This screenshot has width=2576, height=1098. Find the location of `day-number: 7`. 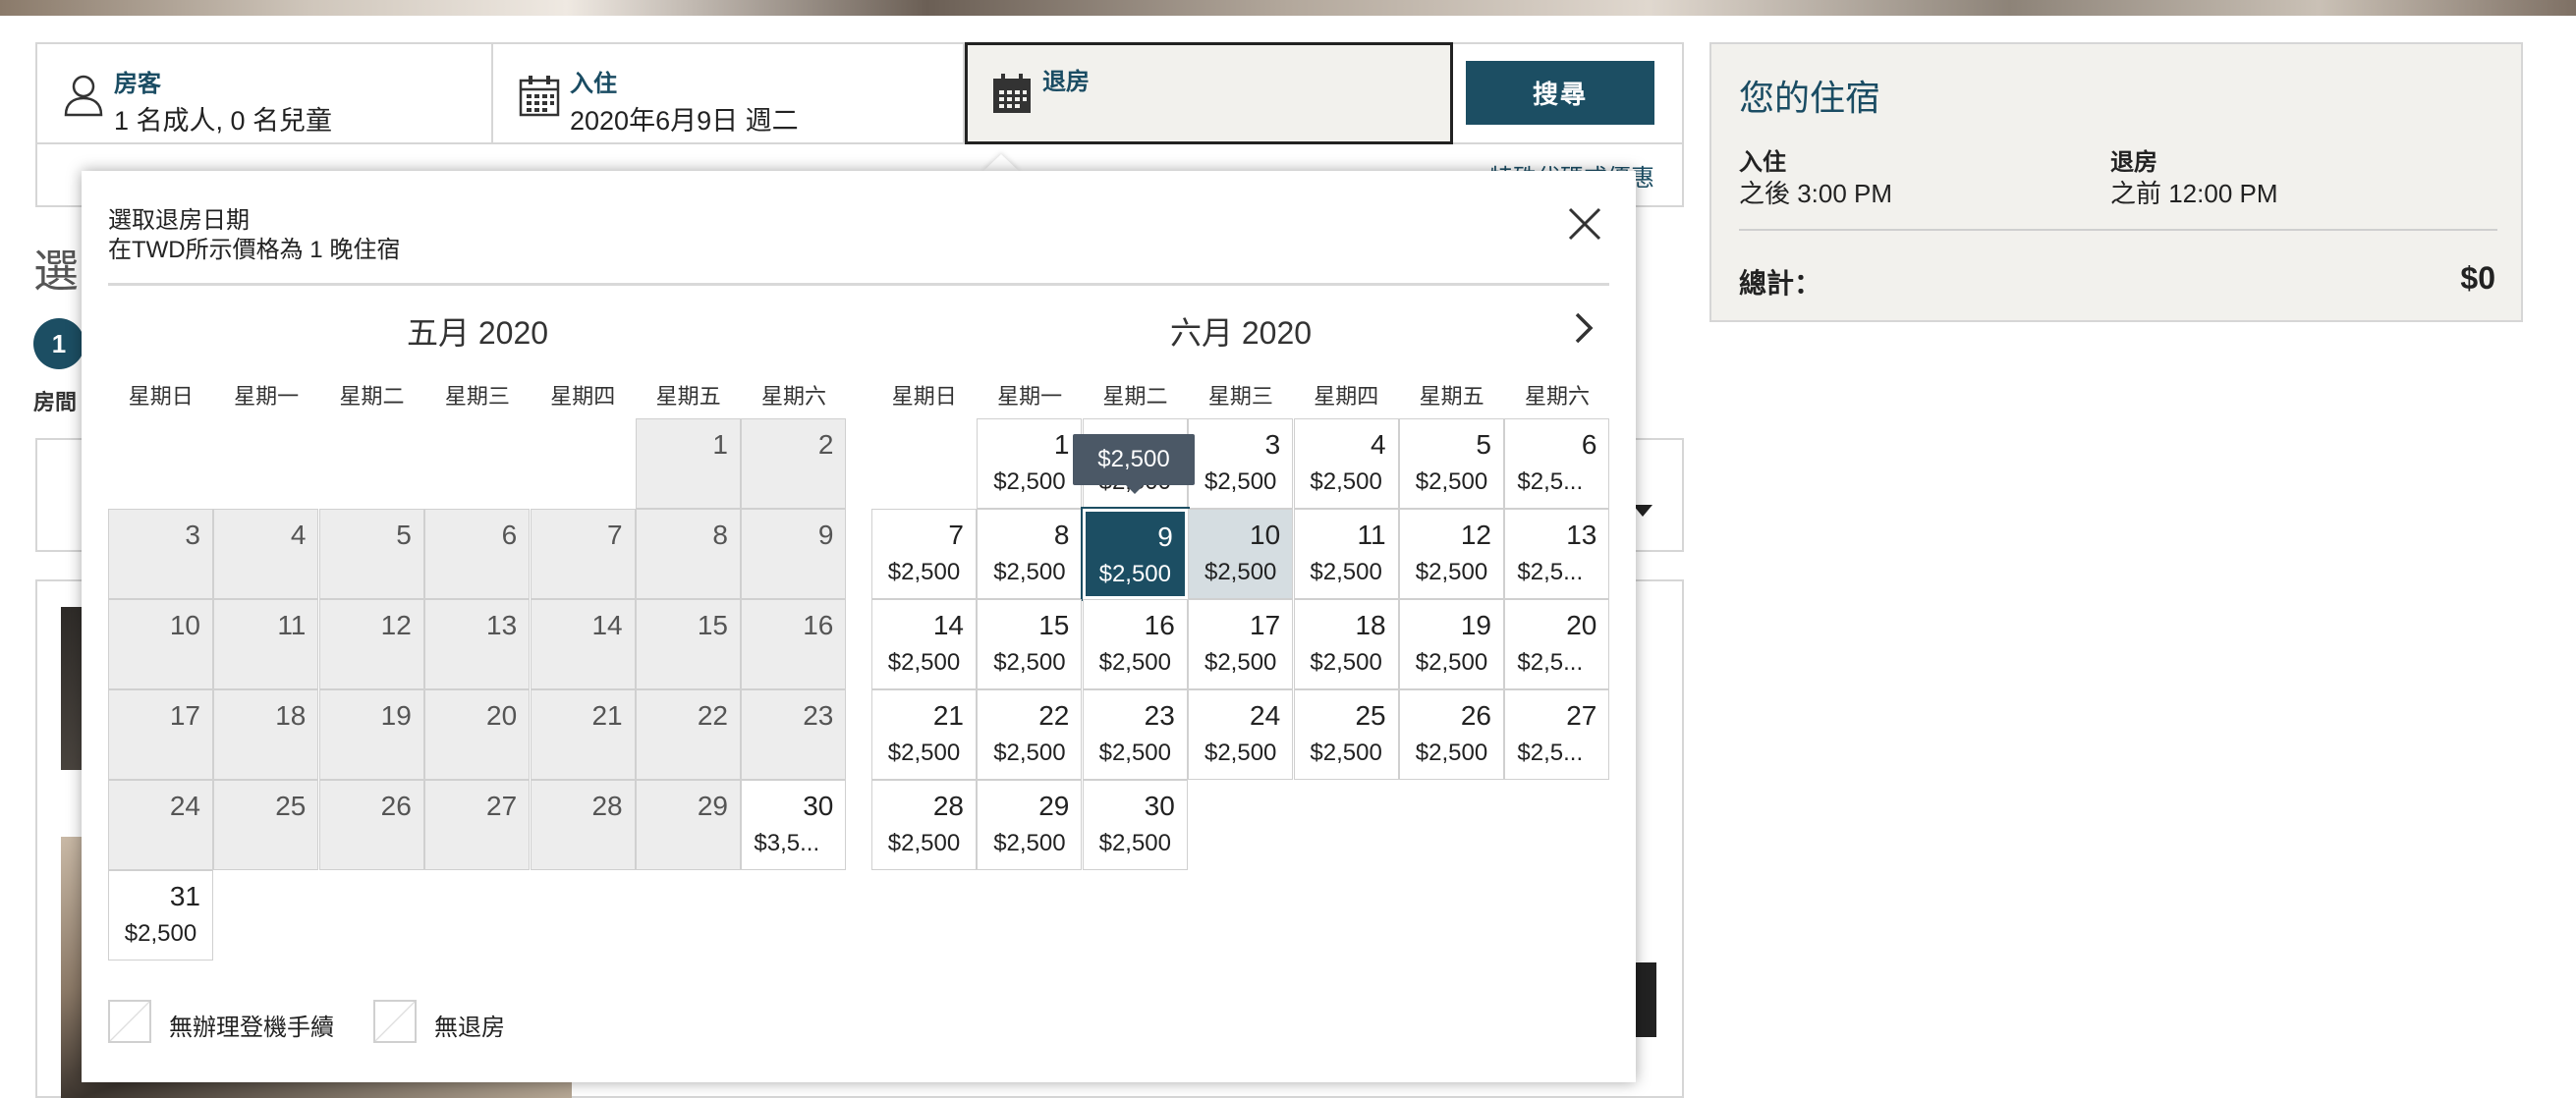

day-number: 7 is located at coordinates (615, 535).